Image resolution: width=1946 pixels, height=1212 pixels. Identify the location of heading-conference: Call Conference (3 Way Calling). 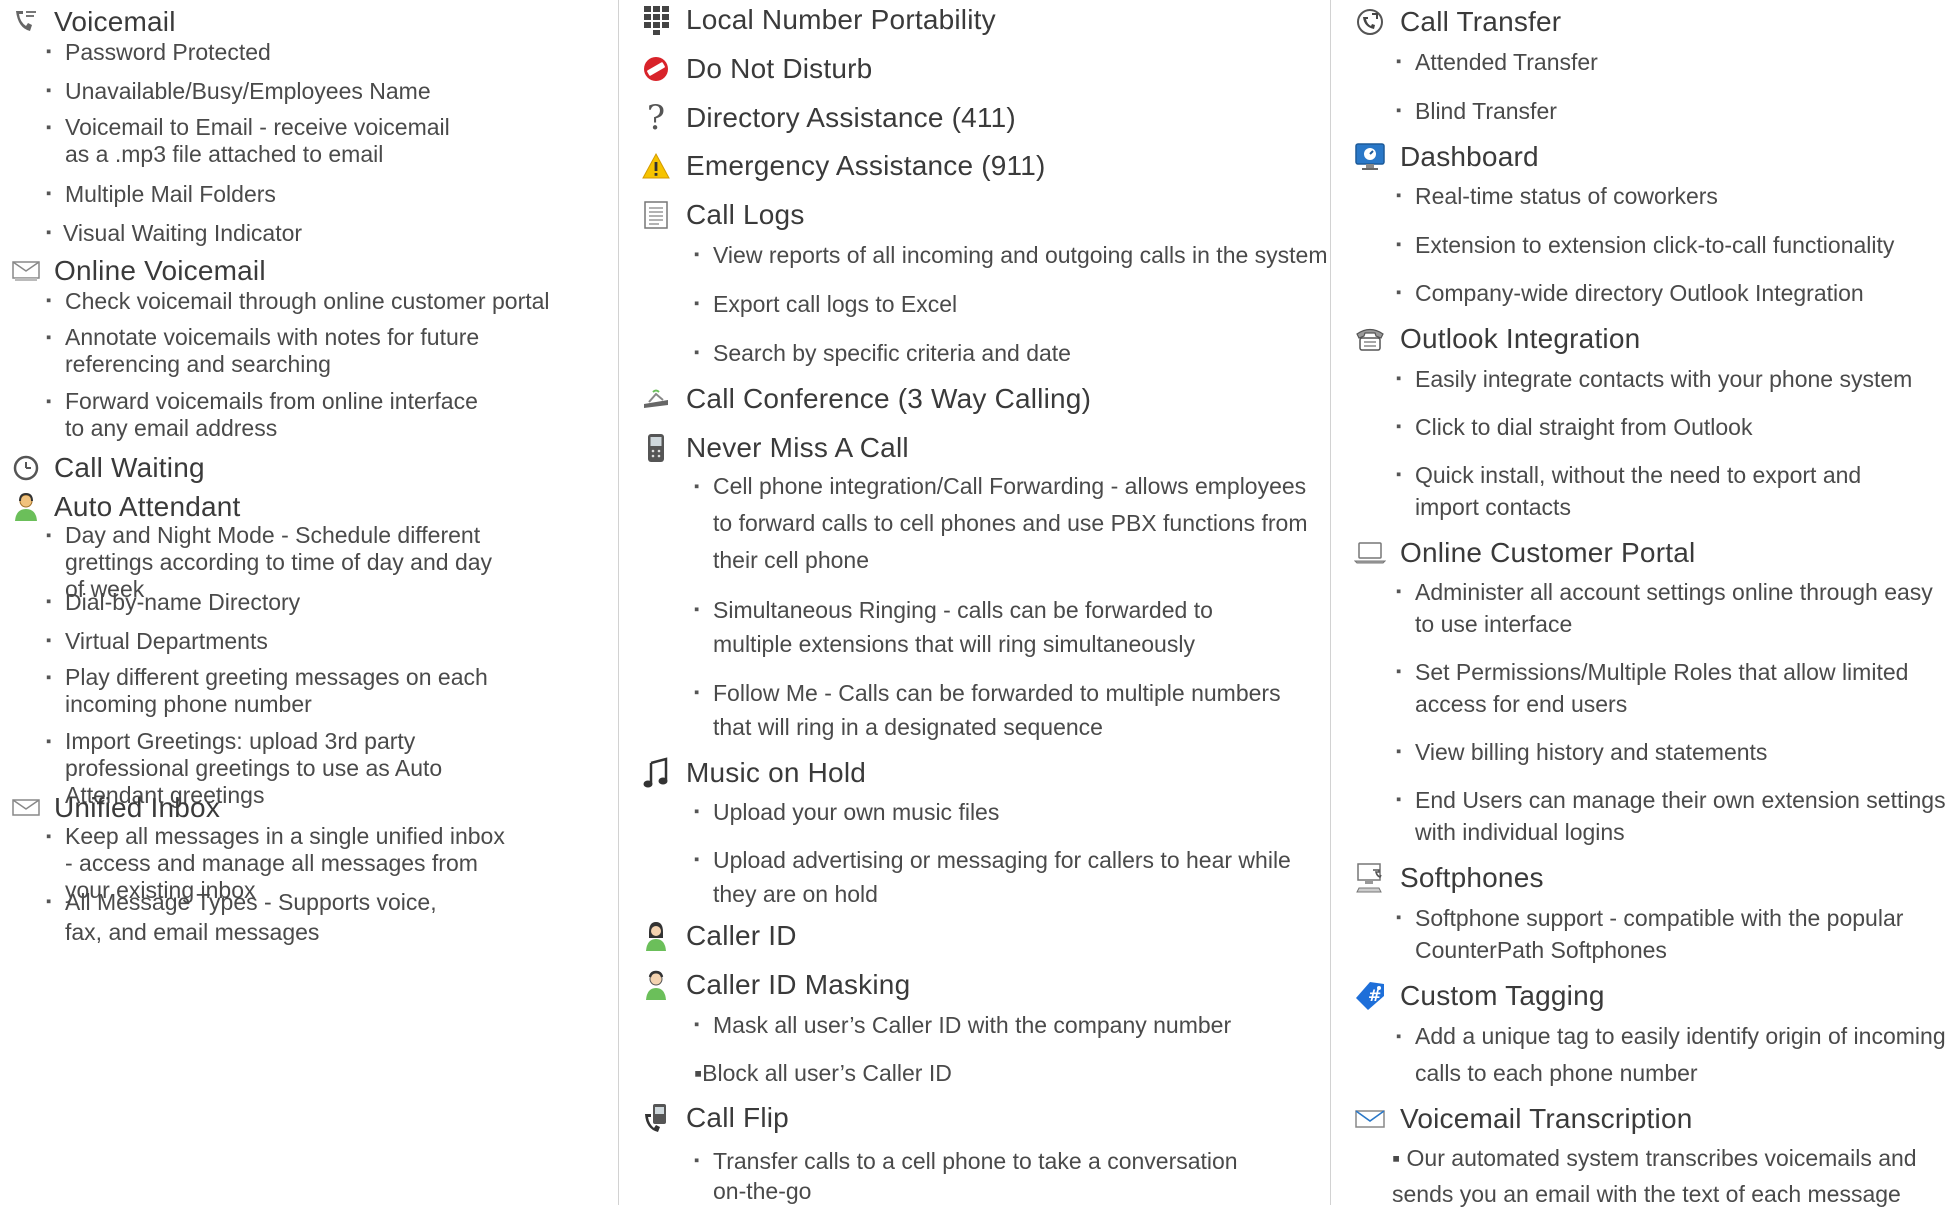
(865, 399).